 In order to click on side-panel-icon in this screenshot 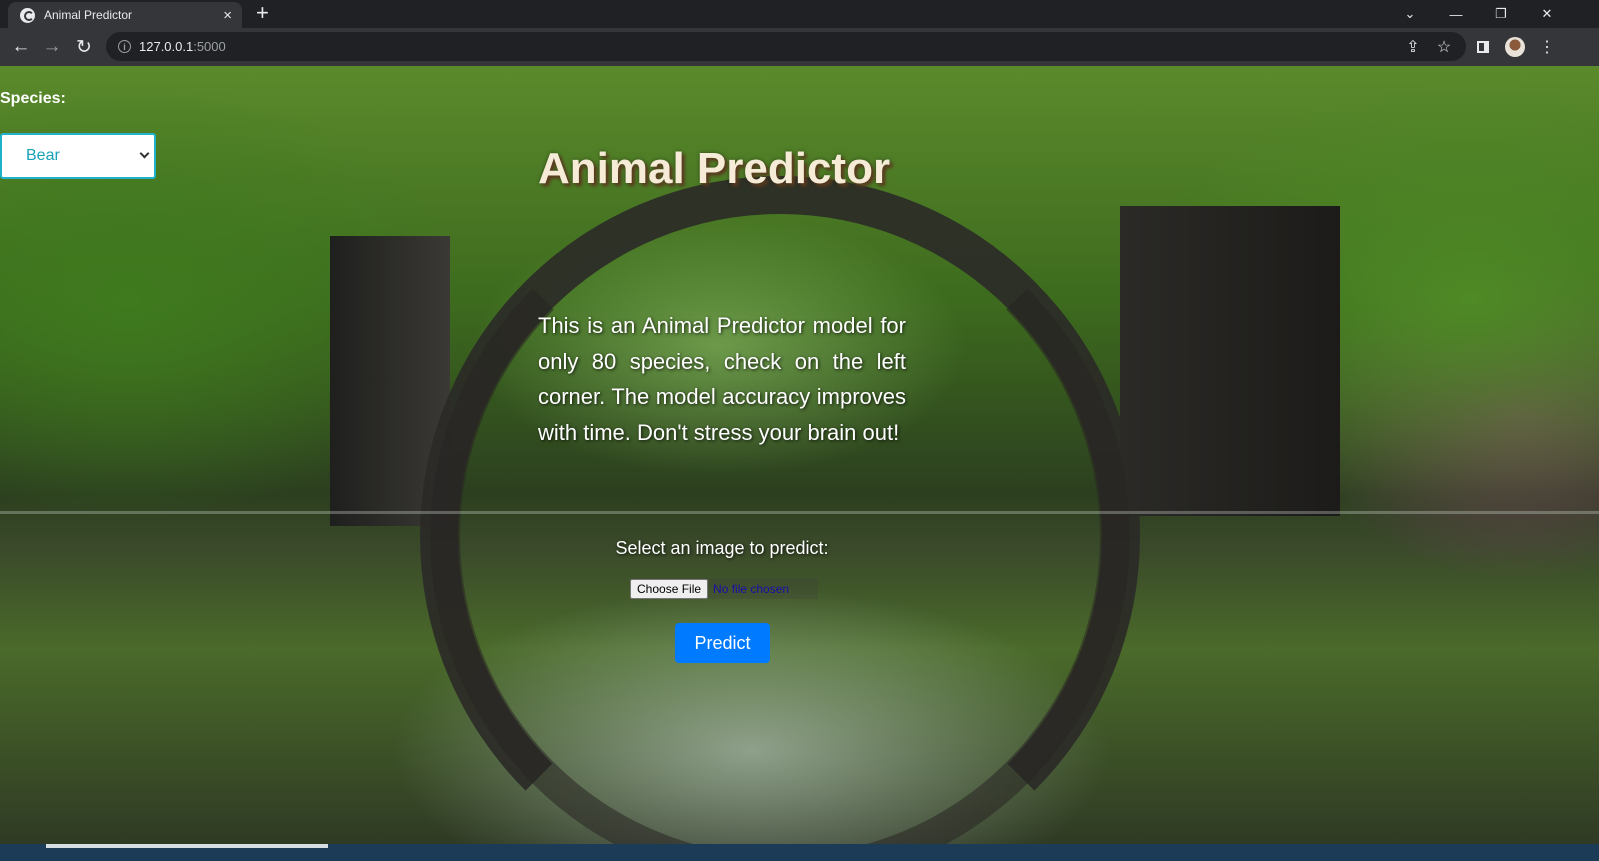, I will do `click(1483, 47)`.